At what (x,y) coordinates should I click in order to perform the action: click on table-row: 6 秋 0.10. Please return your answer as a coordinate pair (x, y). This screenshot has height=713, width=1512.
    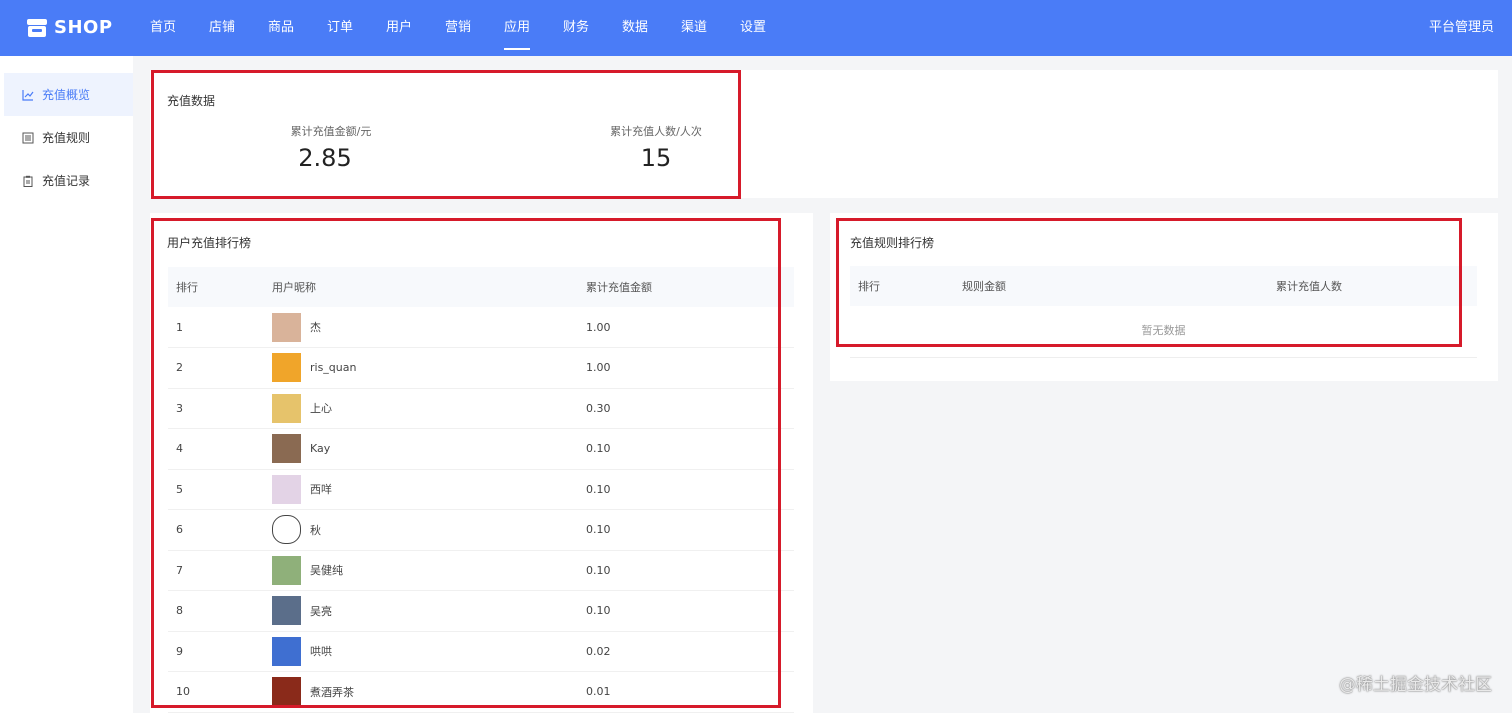
    Looking at the image, I should click on (481, 530).